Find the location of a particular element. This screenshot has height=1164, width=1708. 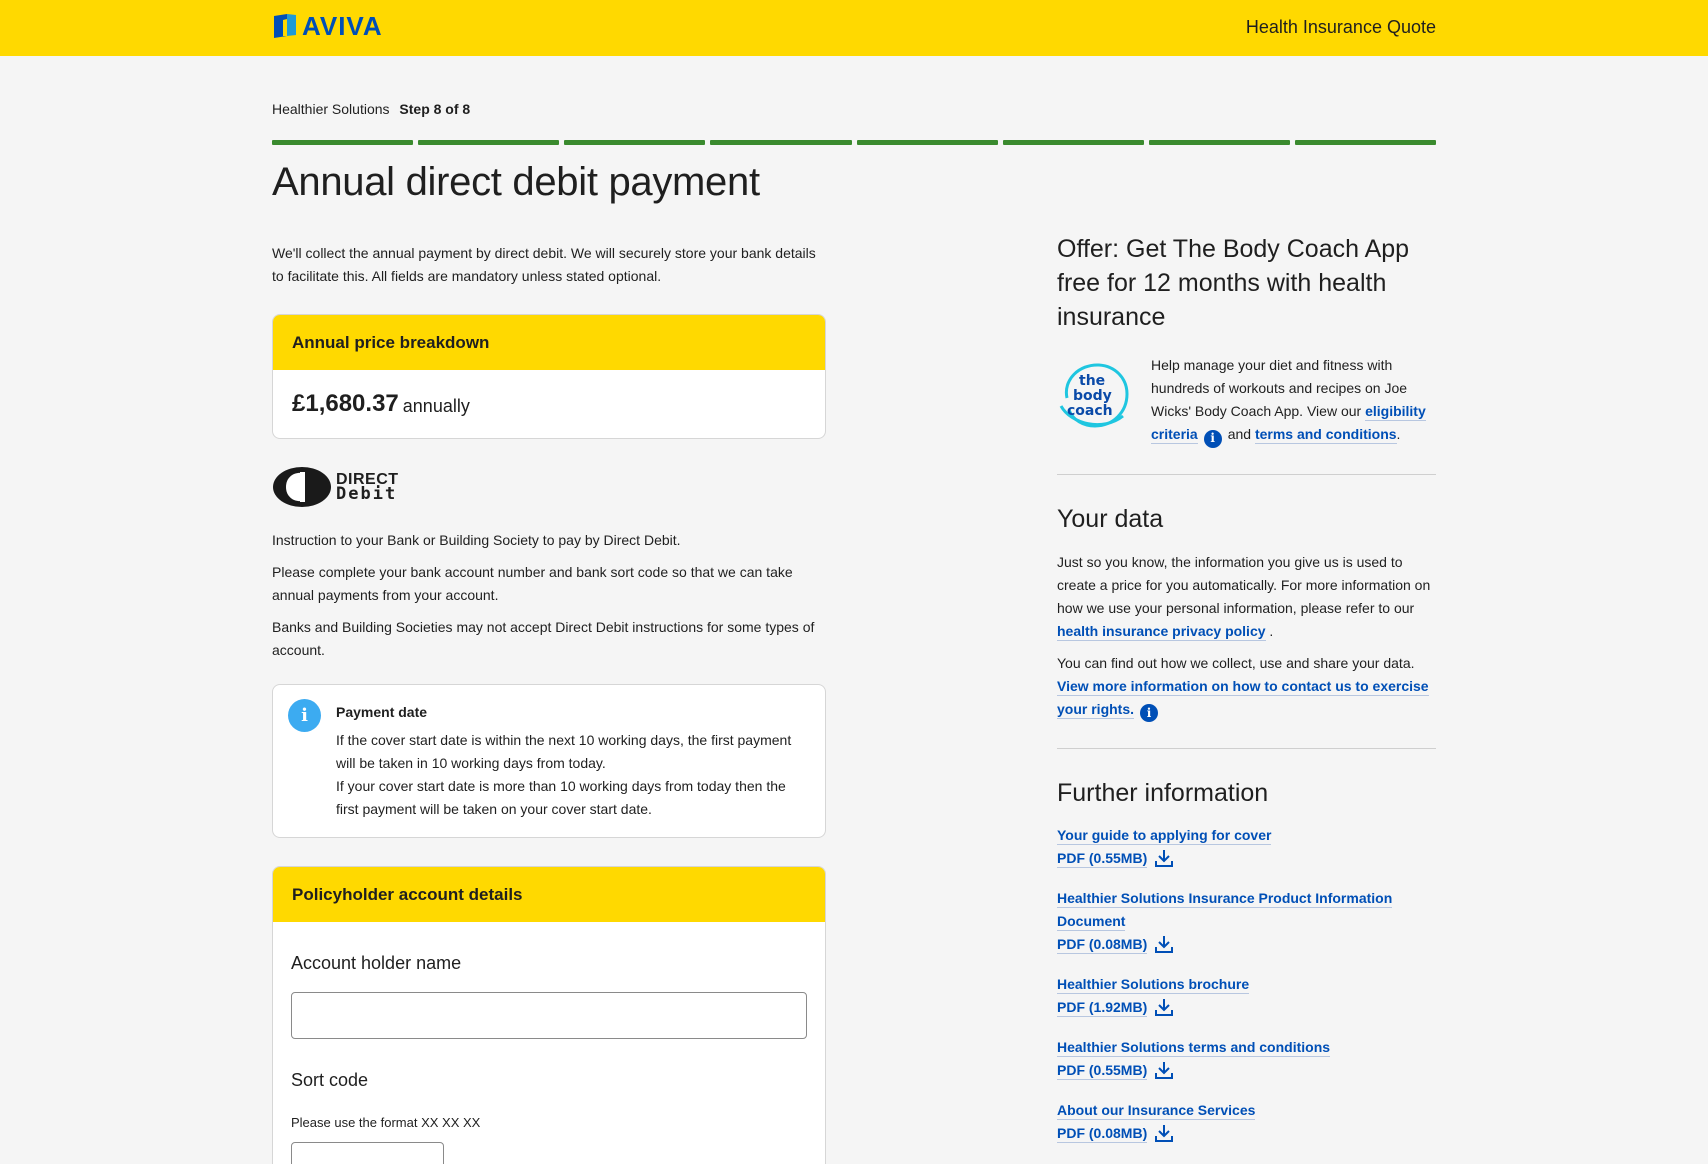

direct-debit-wordmark: DIRECT Debit is located at coordinates (367, 488).